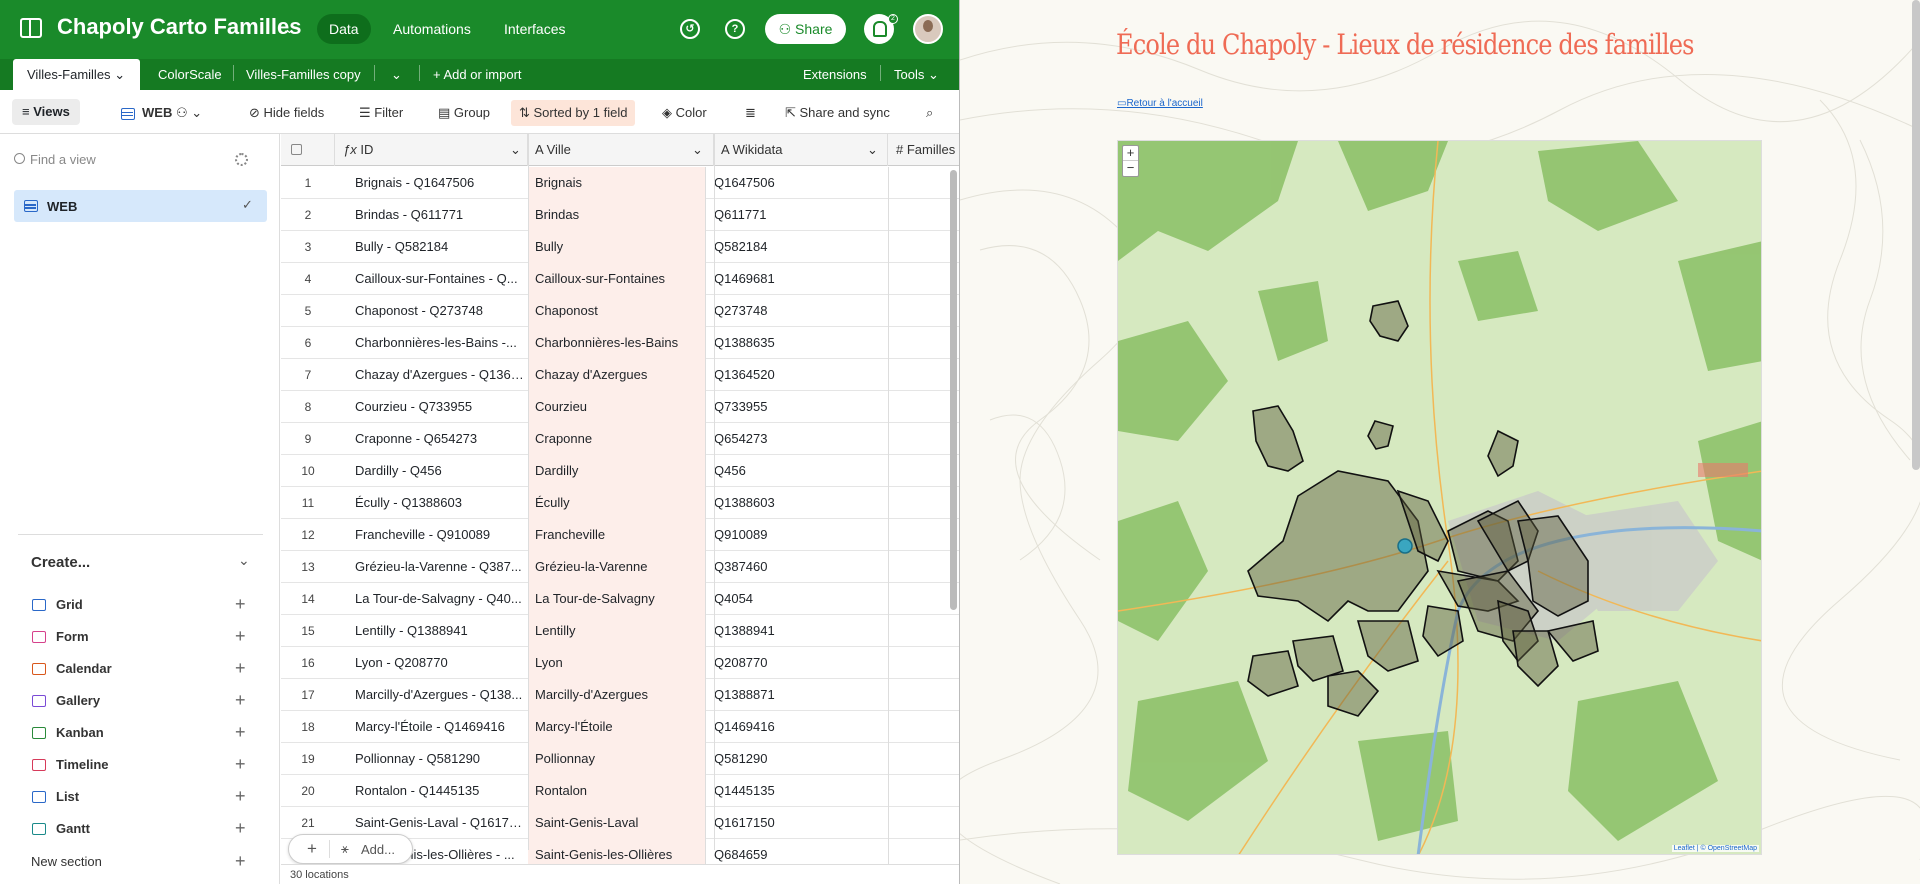  What do you see at coordinates (440, 439) in the screenshot?
I see `cell-id: Craponne - Q654273` at bounding box center [440, 439].